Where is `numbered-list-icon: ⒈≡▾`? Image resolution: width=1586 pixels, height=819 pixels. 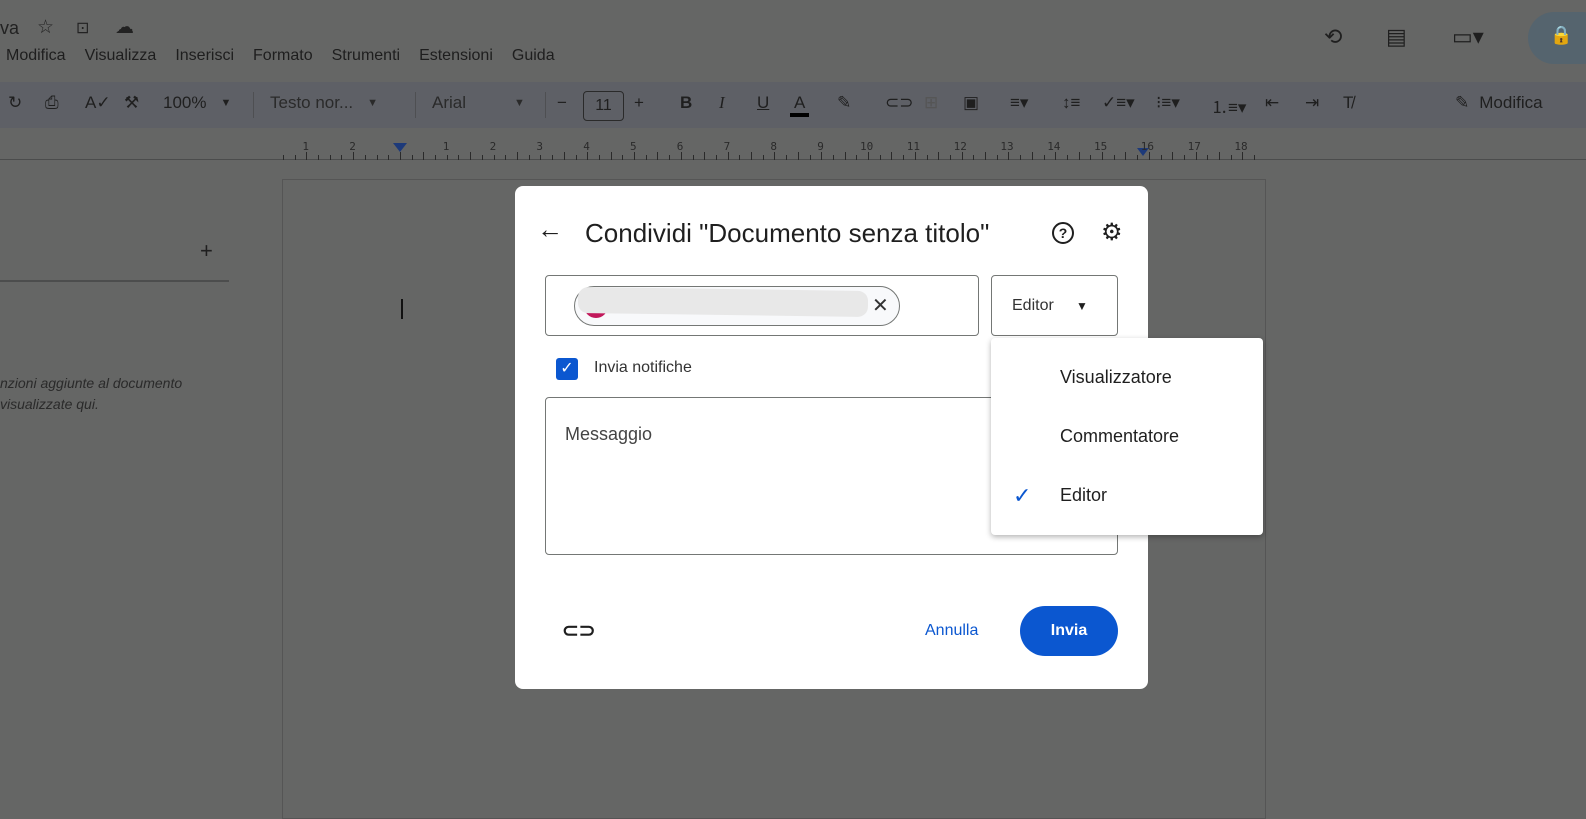
numbered-list-icon: ⒈≡▾ is located at coordinates (1228, 105).